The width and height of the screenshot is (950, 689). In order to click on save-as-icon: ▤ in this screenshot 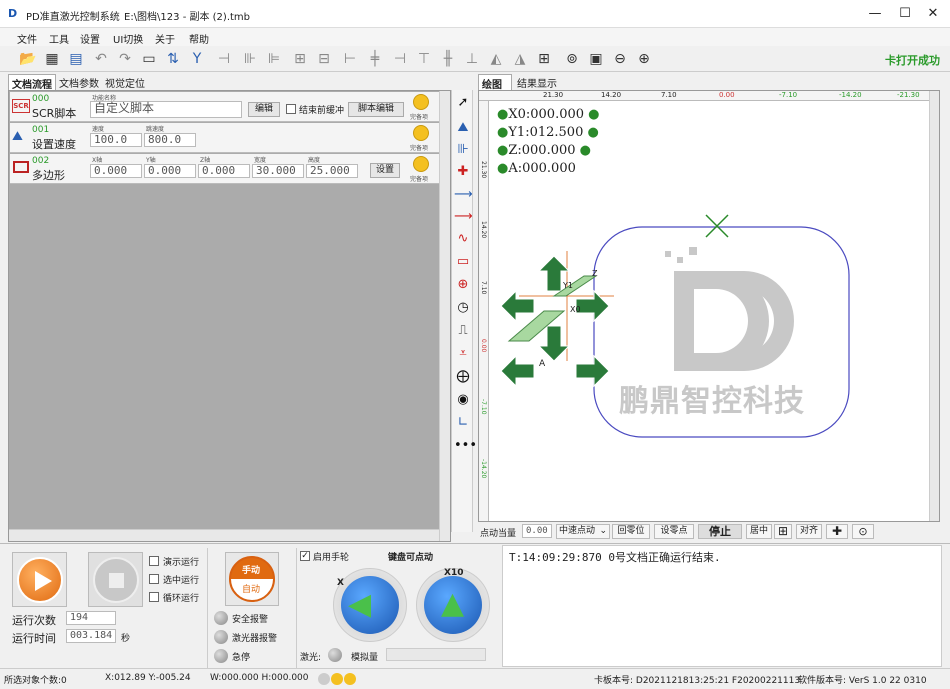, I will do `click(76, 59)`.